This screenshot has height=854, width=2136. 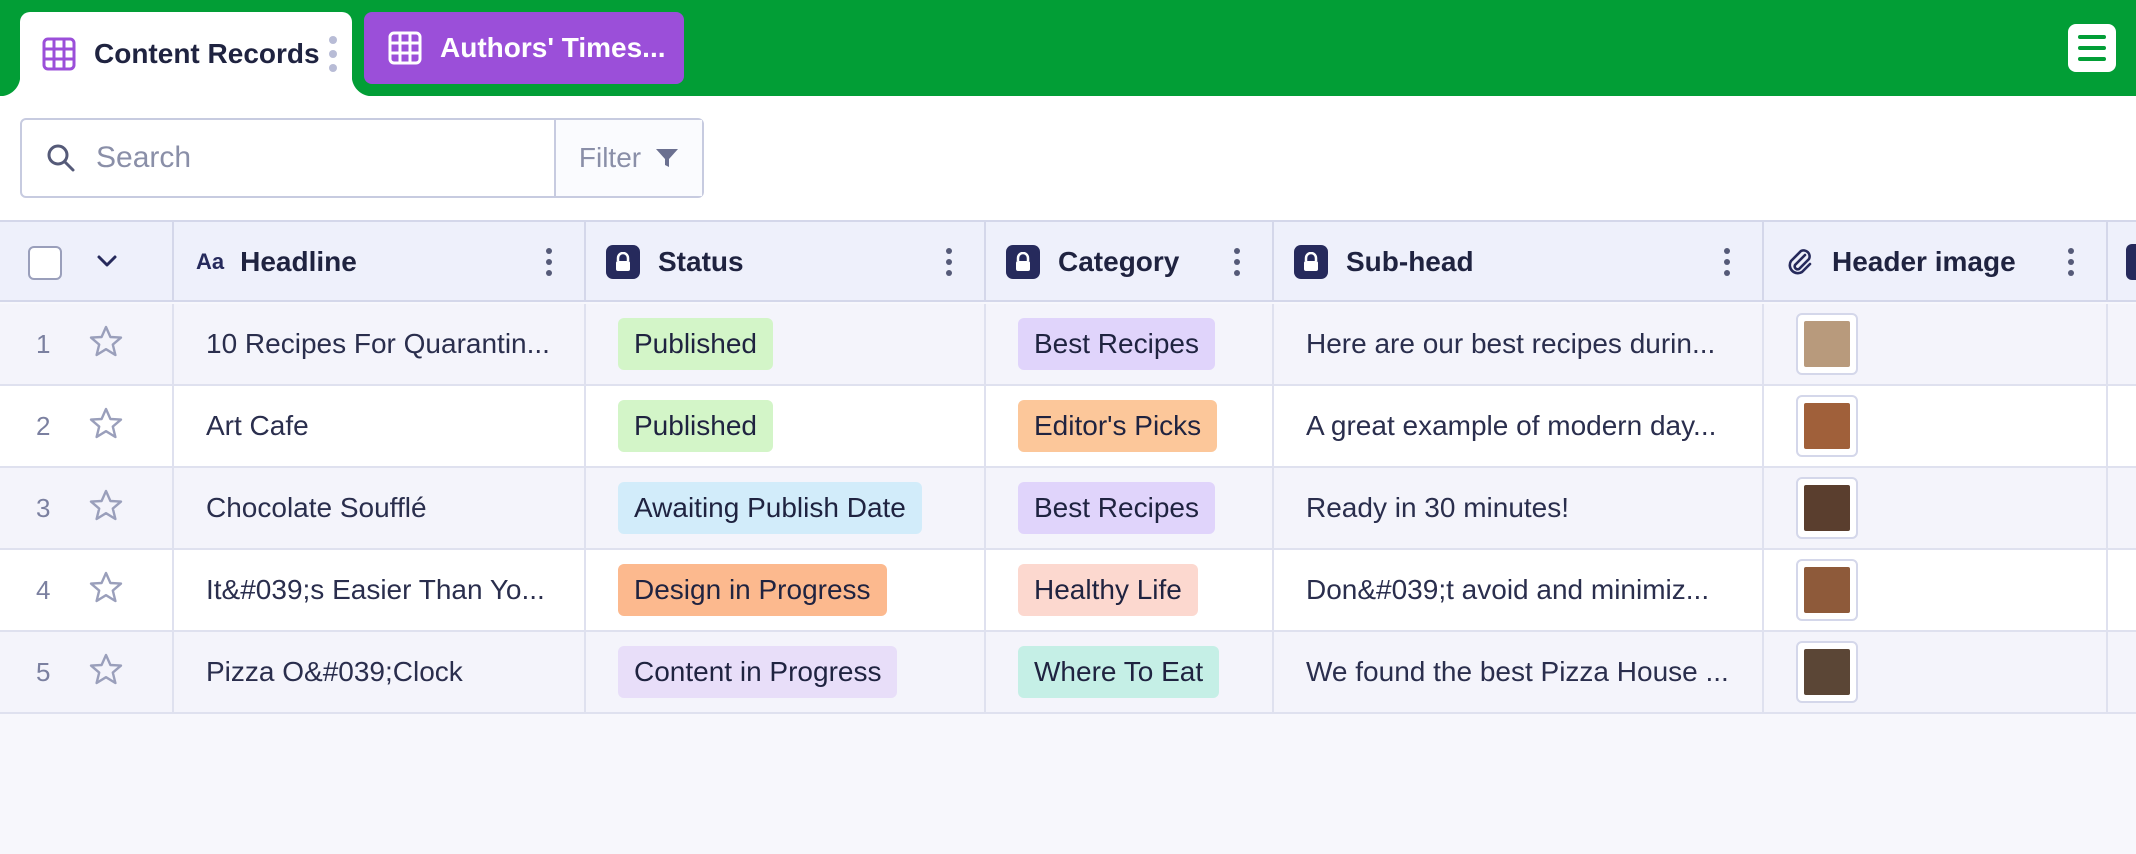 I want to click on subhead-text: Ready in 30 minutes!, so click(x=1438, y=507).